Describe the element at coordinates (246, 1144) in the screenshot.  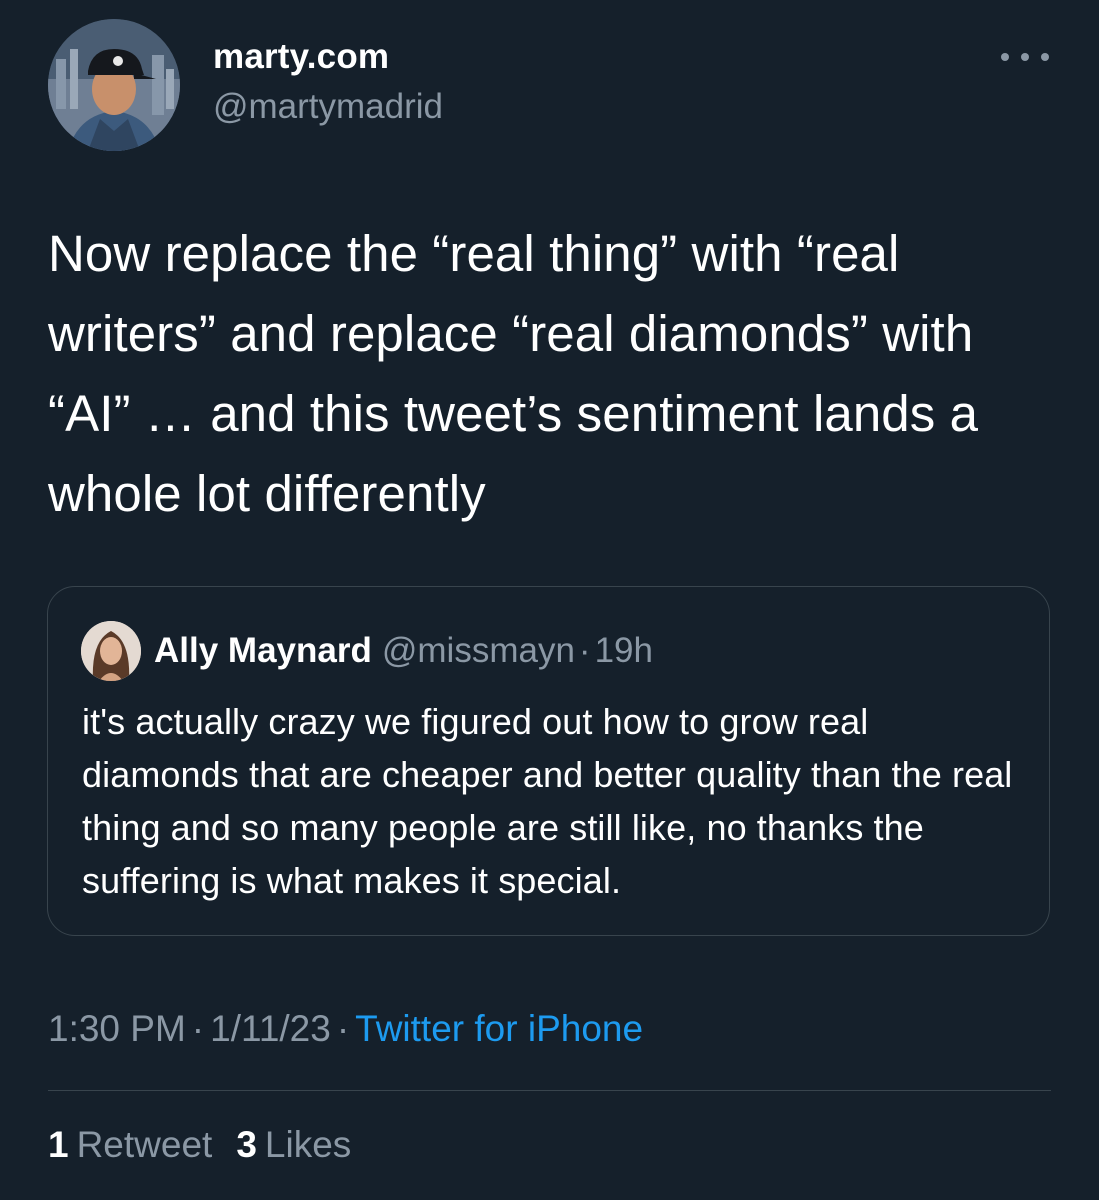
I see `likes-count: 3` at that location.